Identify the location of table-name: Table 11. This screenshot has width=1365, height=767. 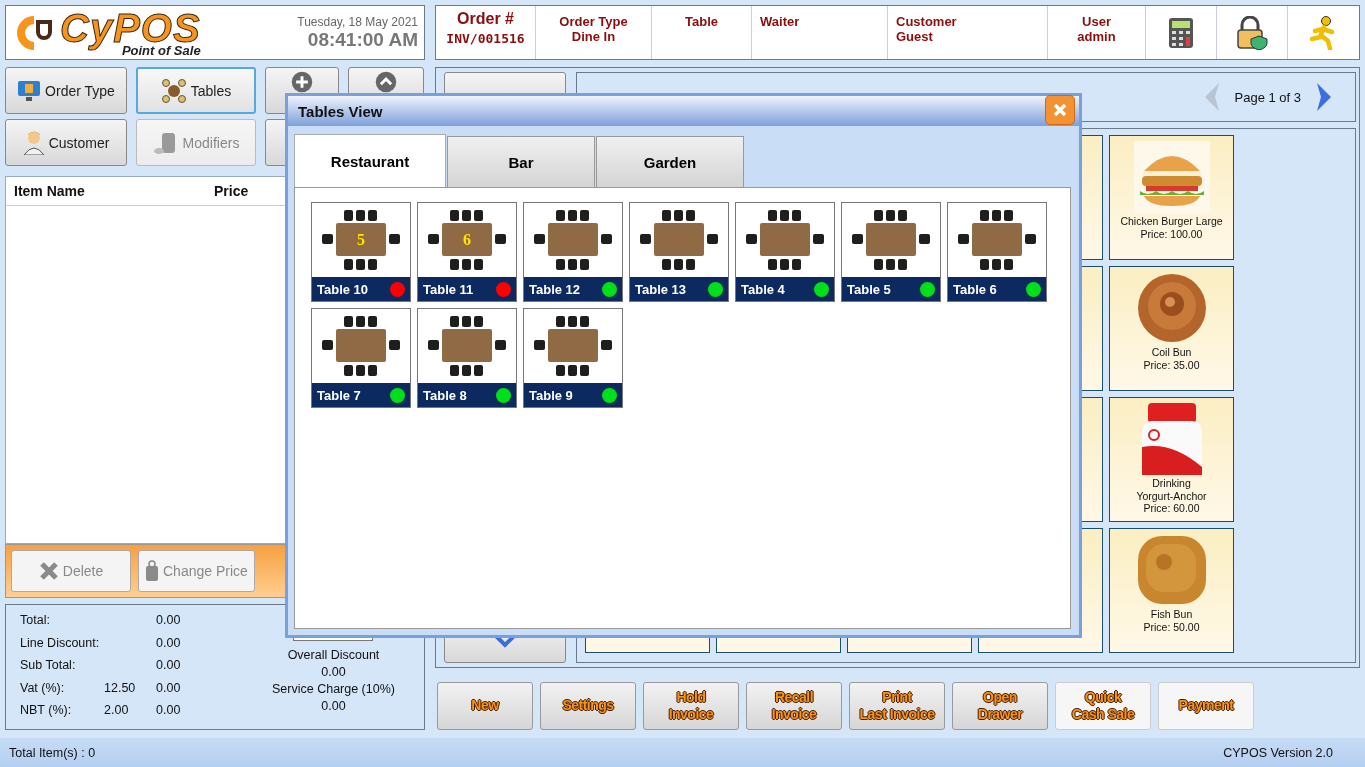
(448, 289).